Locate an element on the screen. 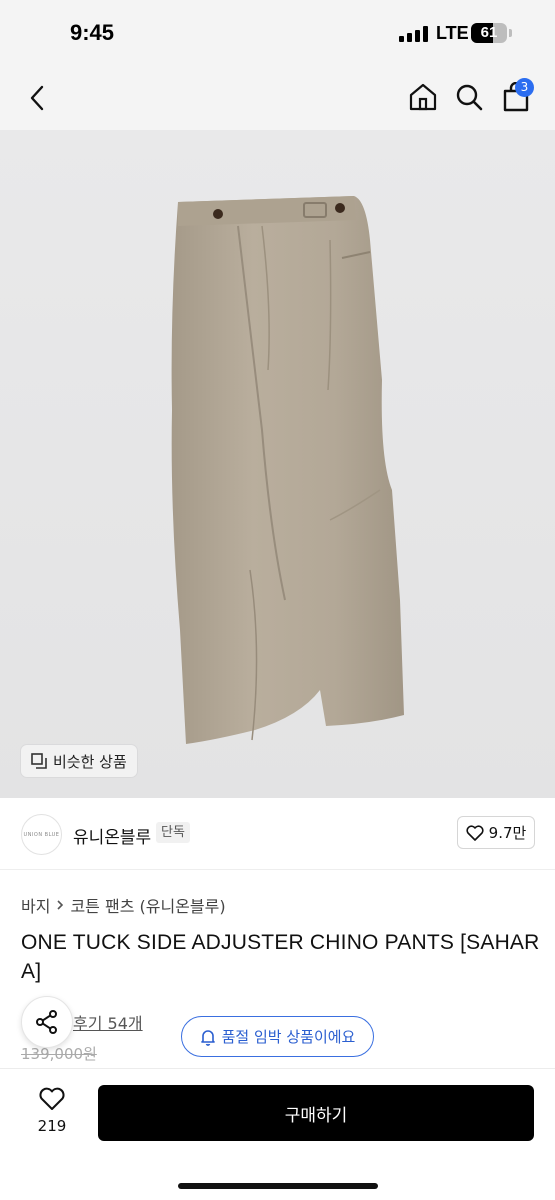 Image resolution: width=555 pixels, height=1200 pixels. buy-button: 구매하기 is located at coordinates (316, 1113).